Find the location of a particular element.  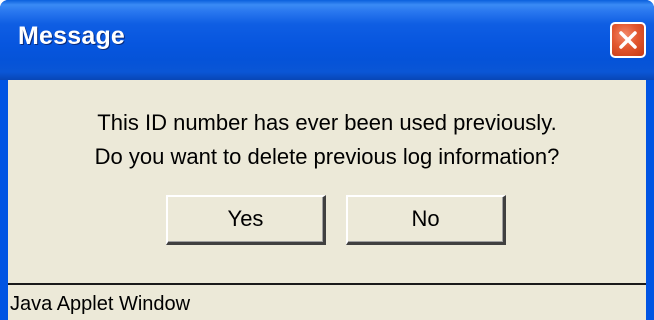

close-icon is located at coordinates (628, 40).